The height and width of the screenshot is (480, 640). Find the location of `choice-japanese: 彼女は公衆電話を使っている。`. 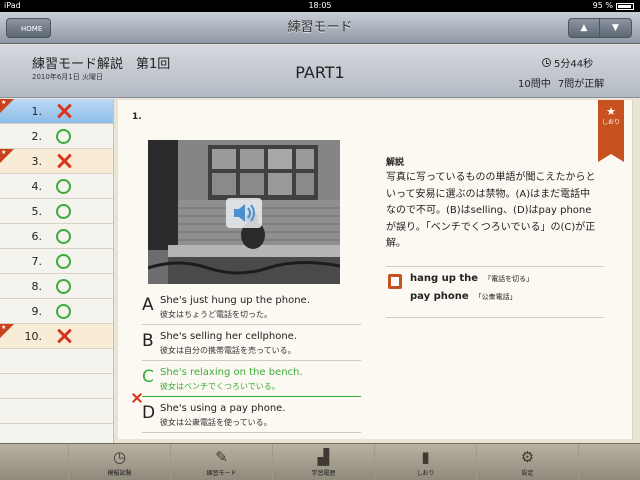

choice-japanese: 彼女は公衆電話を使っている。 is located at coordinates (216, 422).